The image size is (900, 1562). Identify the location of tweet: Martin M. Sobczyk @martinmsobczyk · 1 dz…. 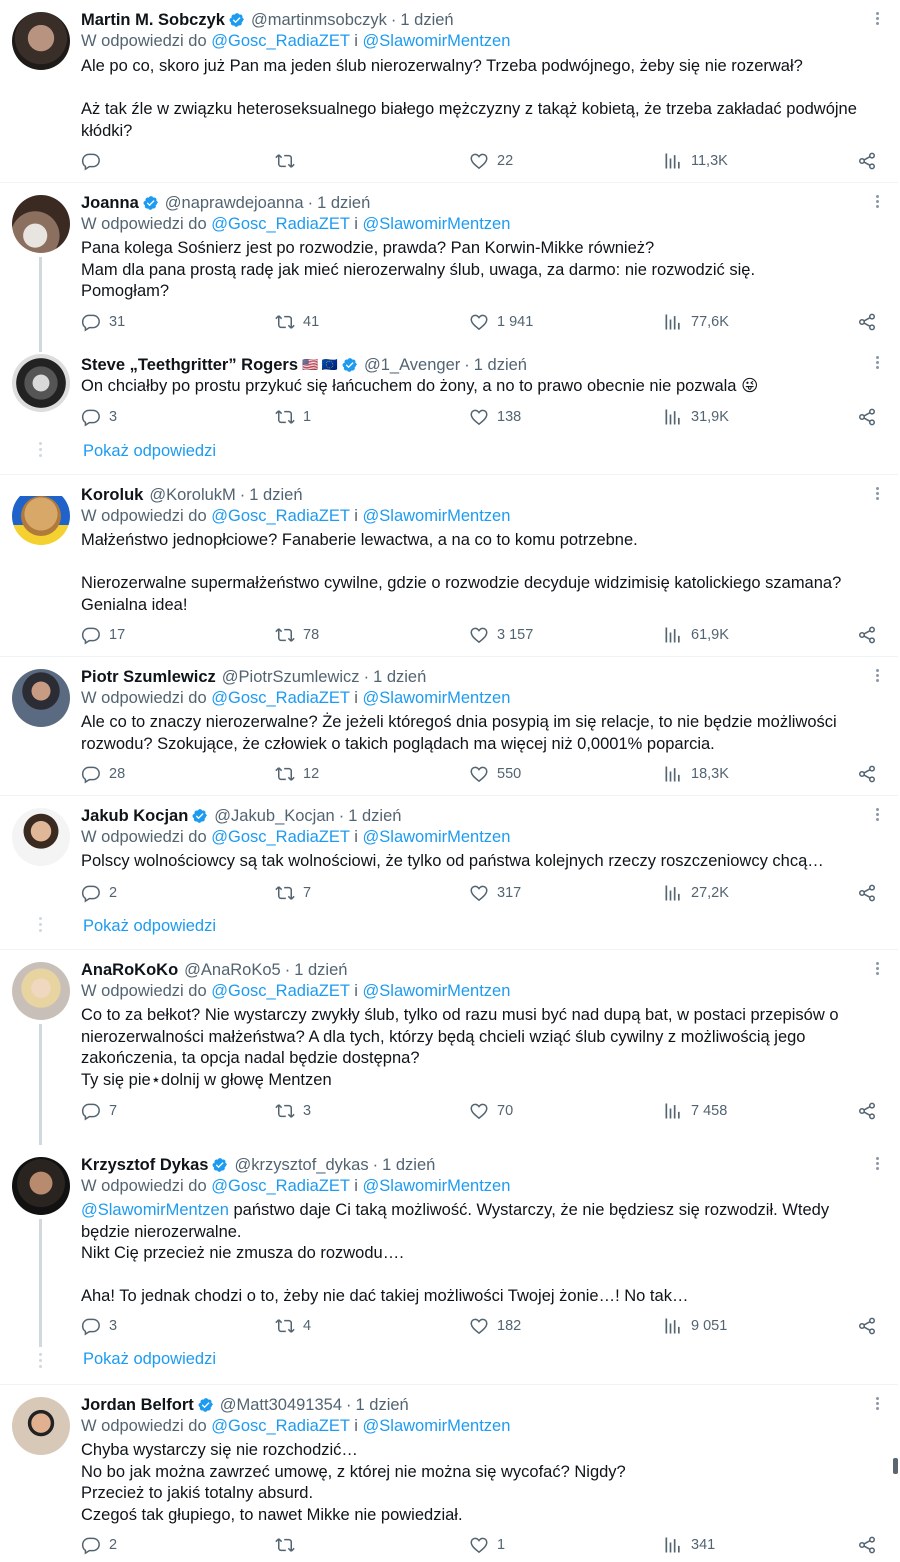
(449, 91).